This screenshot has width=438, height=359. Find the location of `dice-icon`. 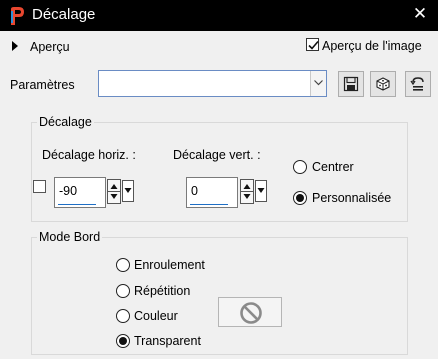

dice-icon is located at coordinates (383, 84).